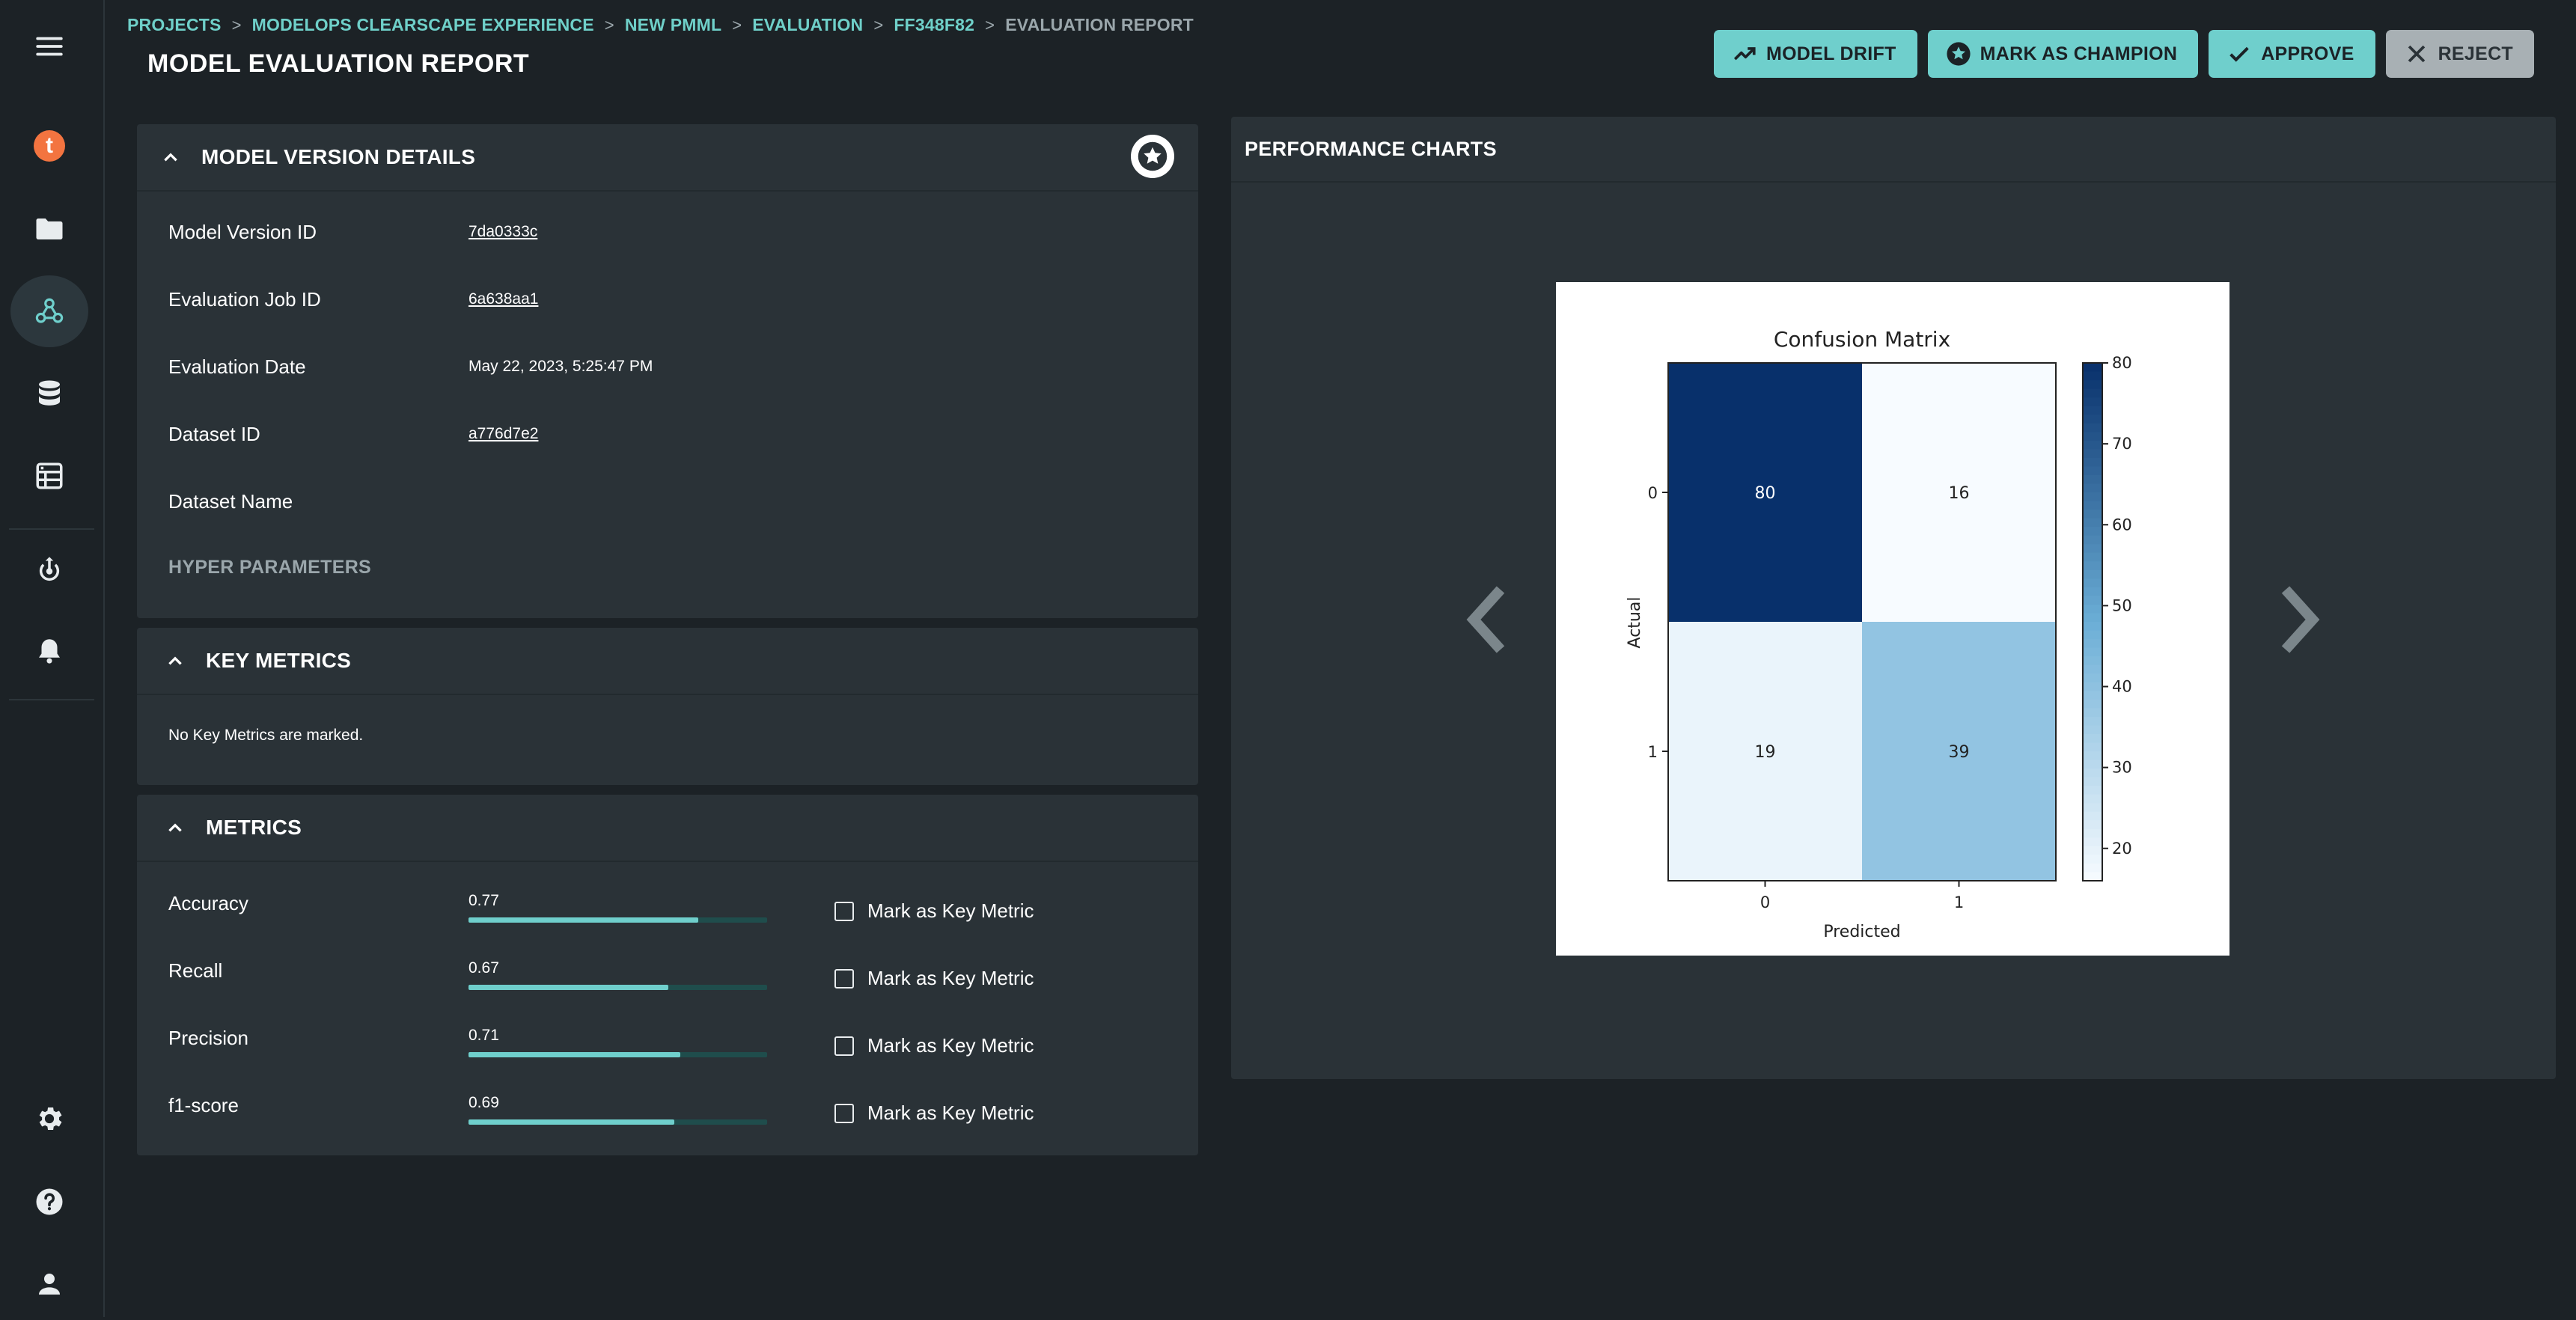 The height and width of the screenshot is (1320, 2576). I want to click on breadcrumb-projects: PROJECTS, so click(174, 25).